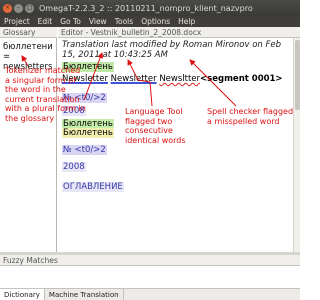  What do you see at coordinates (88, 133) in the screenshot?
I see `segment-line: Бюллетень` at bounding box center [88, 133].